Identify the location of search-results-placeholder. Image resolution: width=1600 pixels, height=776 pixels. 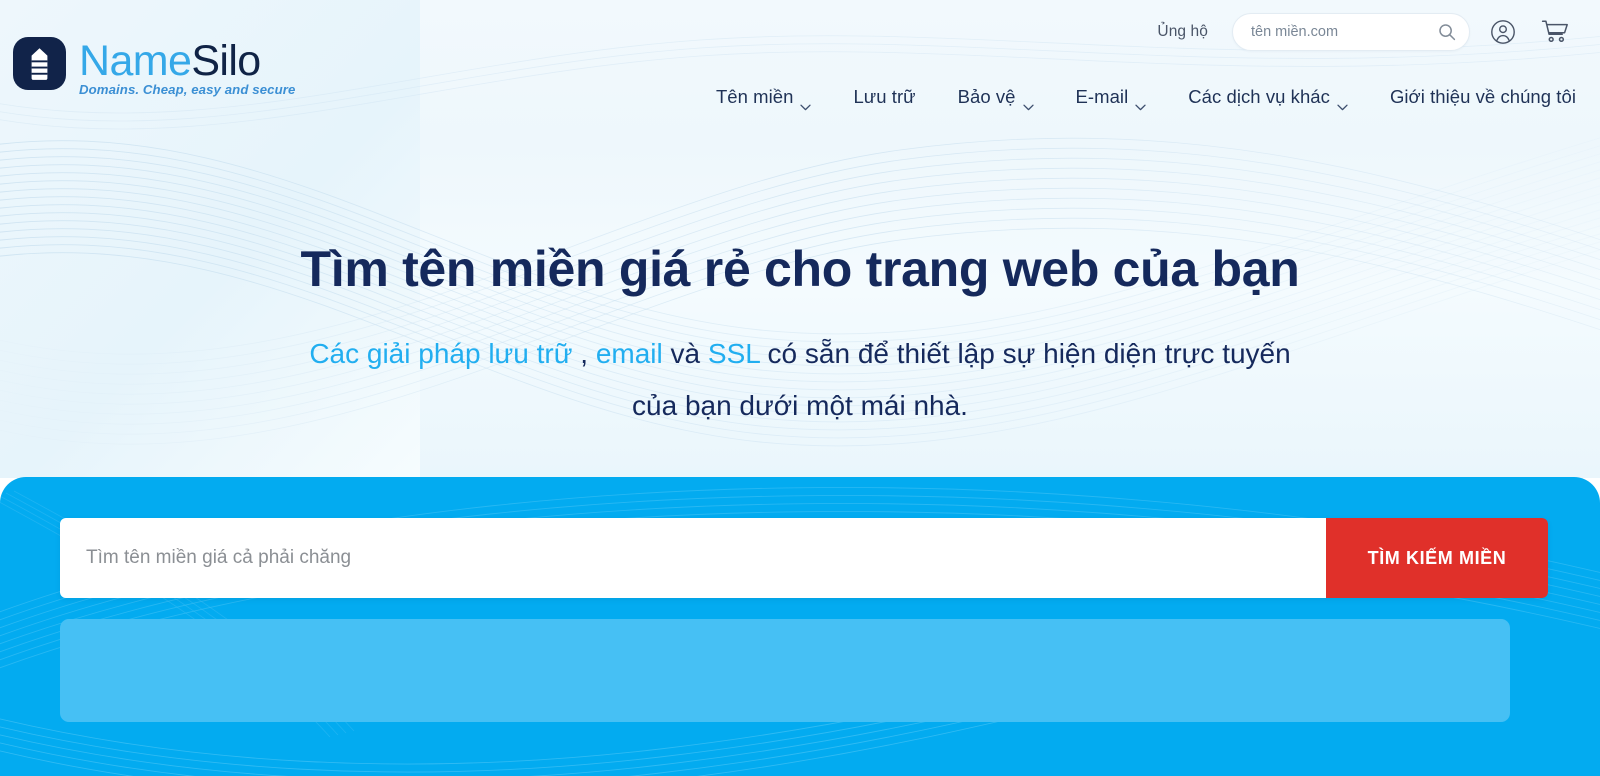
(785, 670).